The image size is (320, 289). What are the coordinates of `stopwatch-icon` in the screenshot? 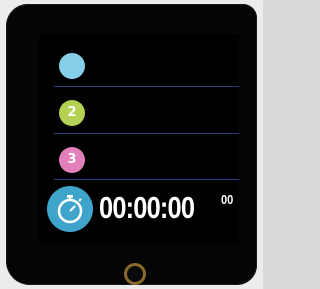 It's located at (70, 209).